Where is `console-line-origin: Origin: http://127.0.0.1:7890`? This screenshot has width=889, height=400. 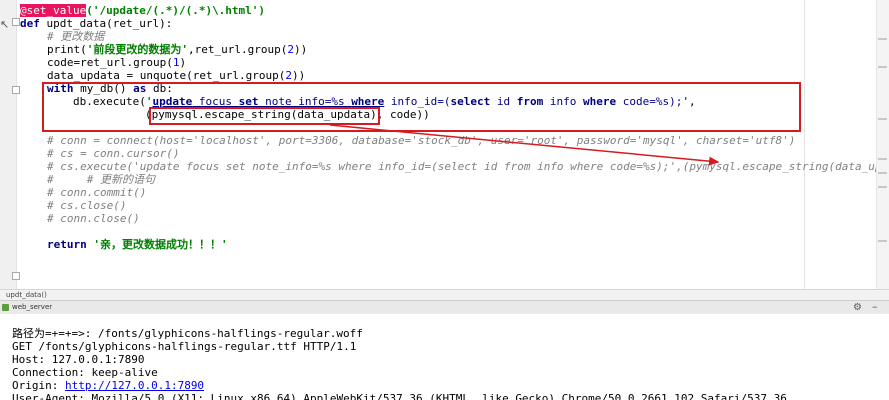 console-line-origin: Origin: http://127.0.0.1:7890 is located at coordinates (108, 385).